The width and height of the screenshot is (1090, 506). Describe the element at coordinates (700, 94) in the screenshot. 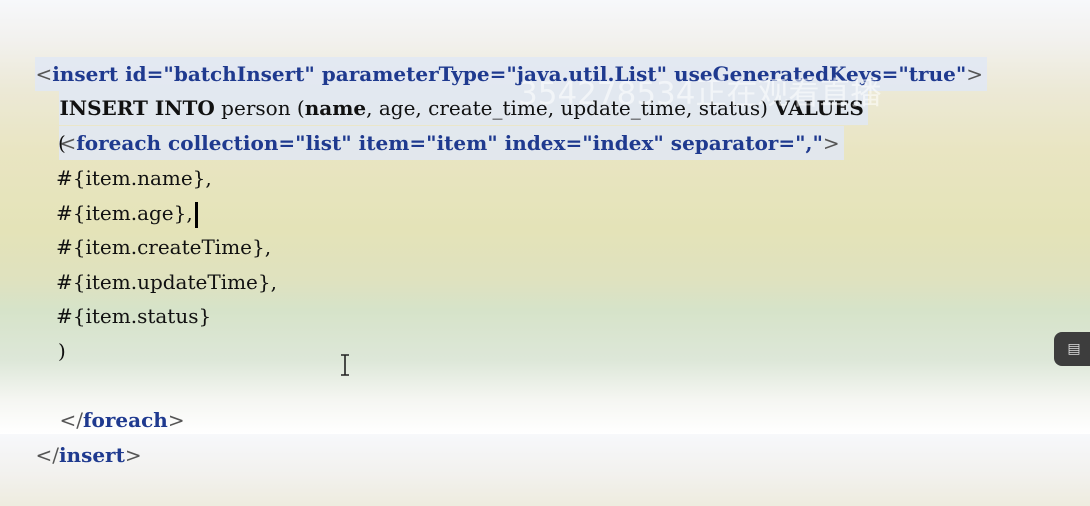

I see `live-viewer-watermark: 354278534正在观看直播` at that location.